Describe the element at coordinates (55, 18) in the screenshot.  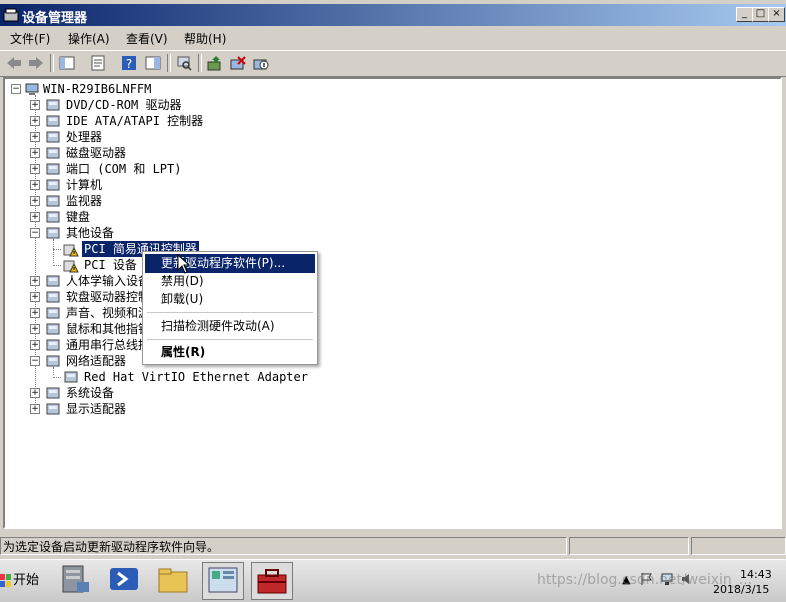
I see `window-title: 设备管理器` at that location.